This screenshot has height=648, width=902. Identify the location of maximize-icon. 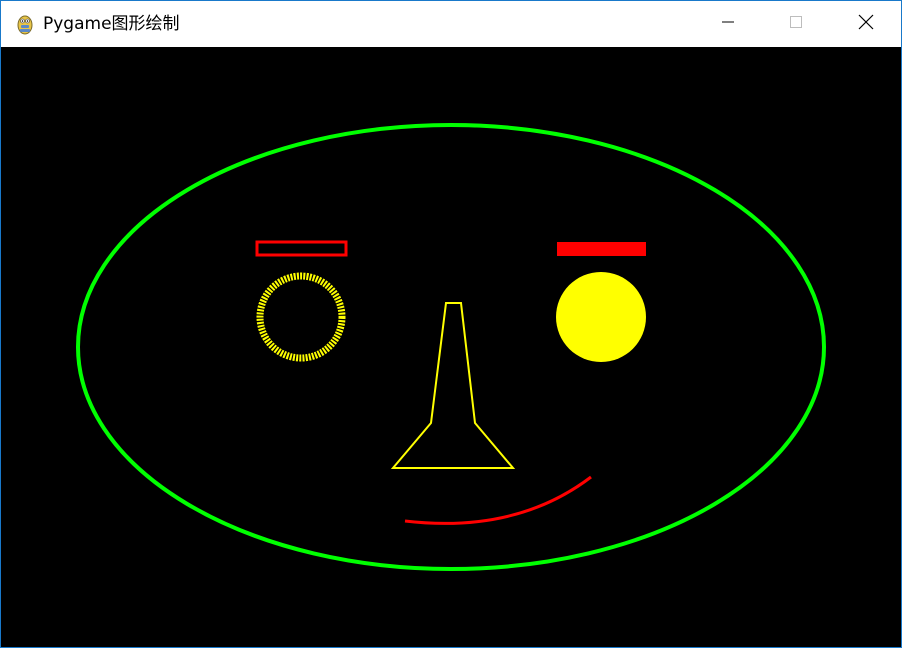
(796, 24).